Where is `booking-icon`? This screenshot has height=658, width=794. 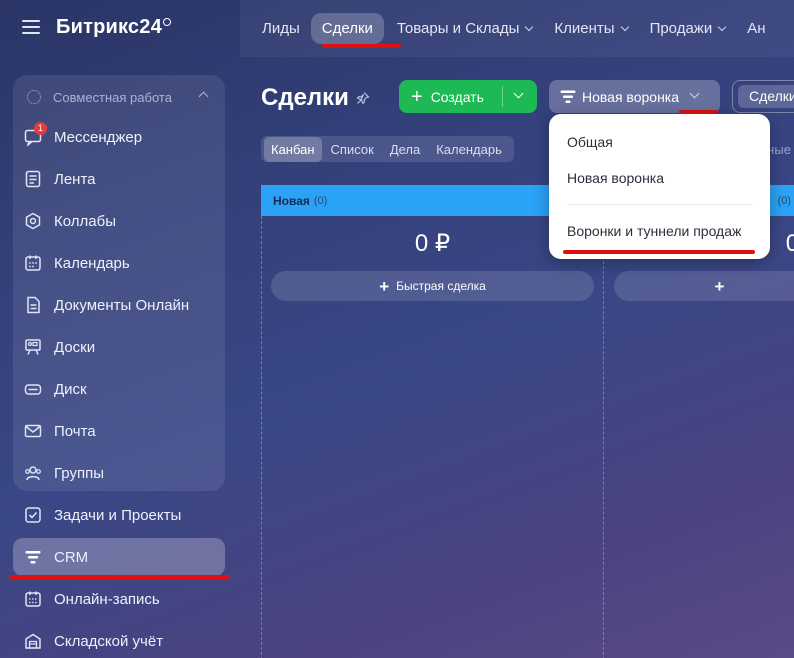 booking-icon is located at coordinates (33, 599).